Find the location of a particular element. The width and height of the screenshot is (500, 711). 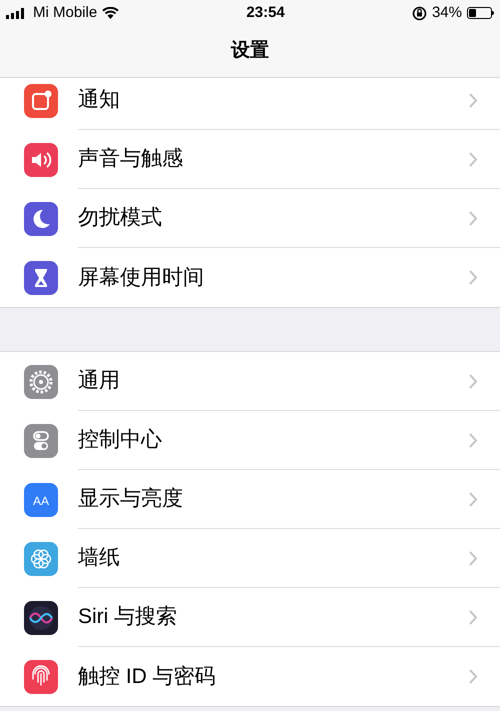

row-label: 通用 is located at coordinates (99, 381).